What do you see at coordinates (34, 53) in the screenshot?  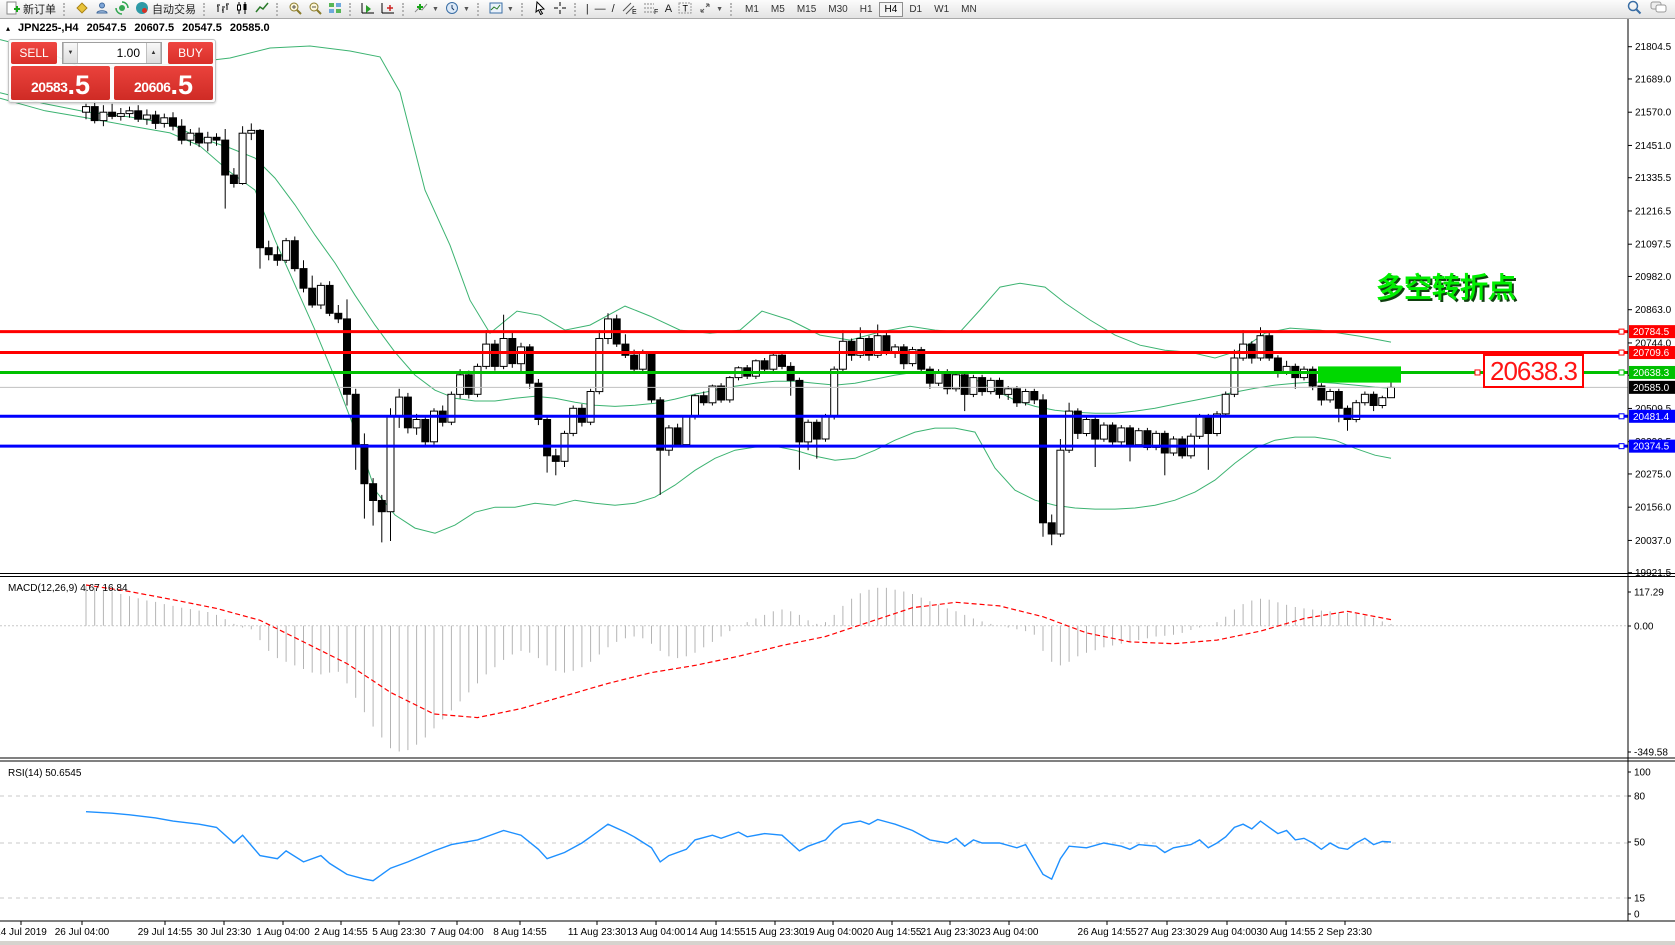 I see `sell-button: SELL` at bounding box center [34, 53].